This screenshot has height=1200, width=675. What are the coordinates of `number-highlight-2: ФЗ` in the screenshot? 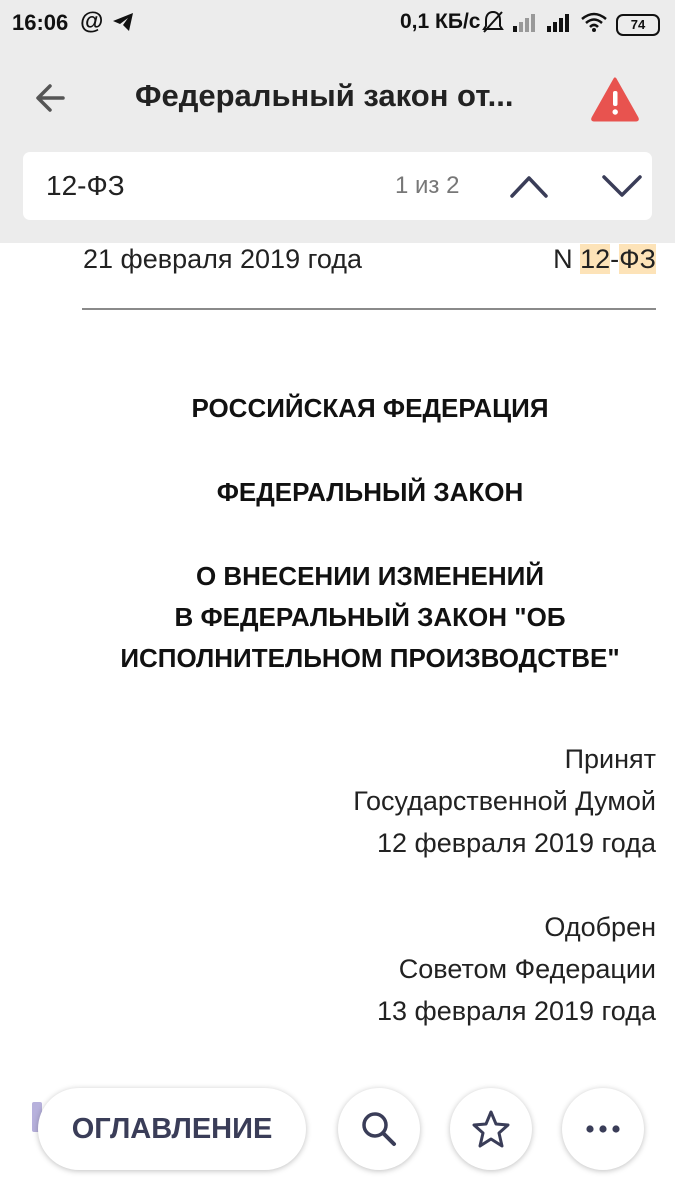 It's located at (637, 259).